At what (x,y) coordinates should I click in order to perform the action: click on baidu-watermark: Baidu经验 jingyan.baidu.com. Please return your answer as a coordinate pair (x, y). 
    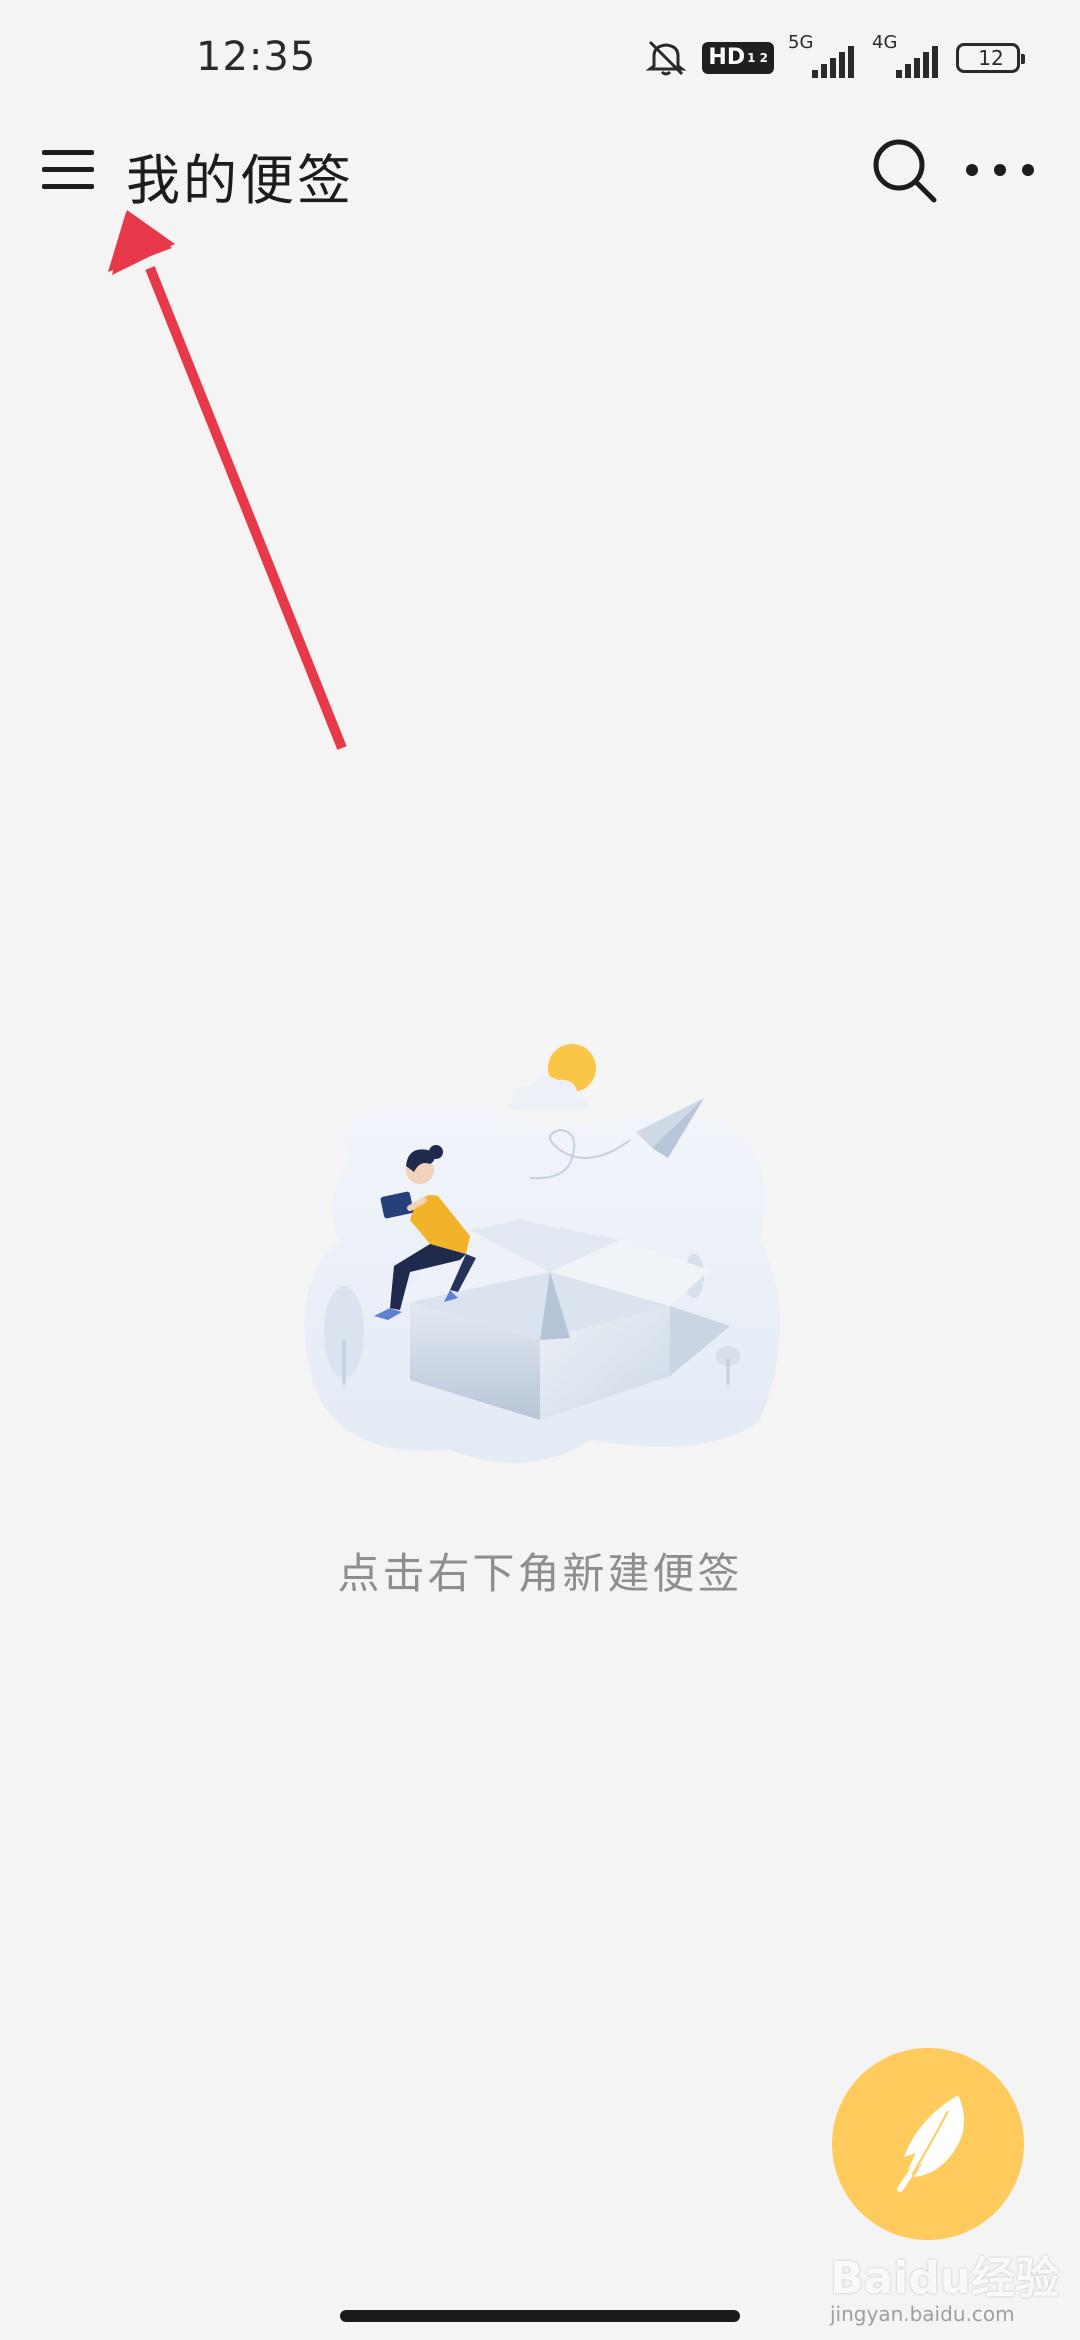
    Looking at the image, I should click on (944, 2283).